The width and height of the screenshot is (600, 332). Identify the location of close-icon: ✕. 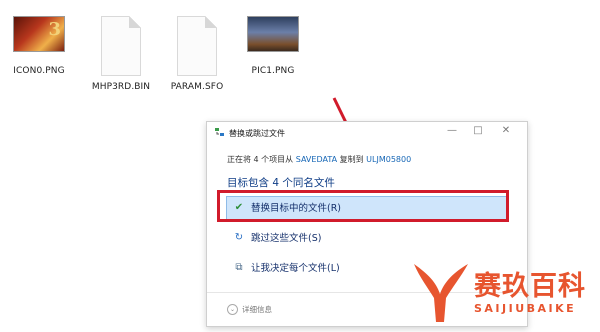
(506, 130).